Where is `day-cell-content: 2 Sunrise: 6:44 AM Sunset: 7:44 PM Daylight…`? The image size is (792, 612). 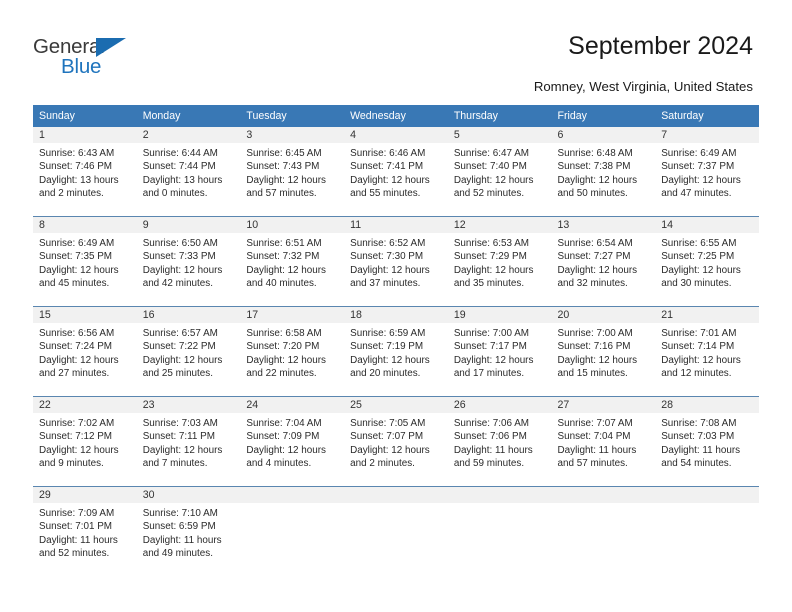 day-cell-content: 2 Sunrise: 6:44 AM Sunset: 7:44 PM Daylight… is located at coordinates (188, 171).